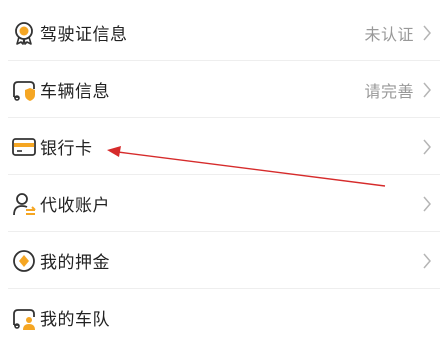  Describe the element at coordinates (75, 92) in the screenshot. I see `vehicle-info-label: 车辆信息` at that location.